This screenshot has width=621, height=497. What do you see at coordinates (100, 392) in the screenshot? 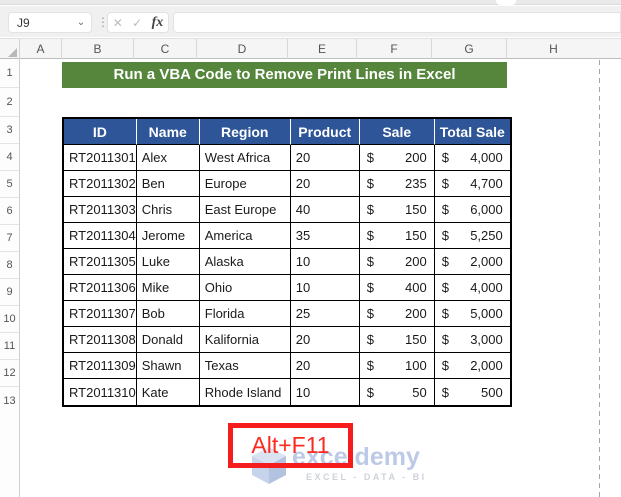
I see `cell-id: RT2011310` at bounding box center [100, 392].